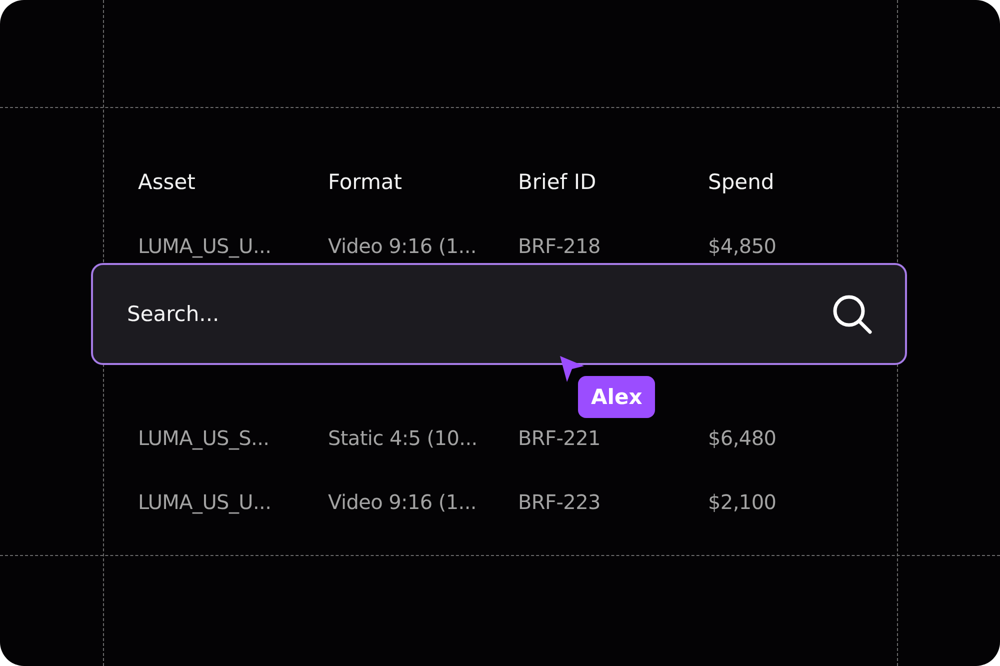 The height and width of the screenshot is (666, 1000). What do you see at coordinates (617, 397) in the screenshot?
I see `user-name-tag: Alex` at bounding box center [617, 397].